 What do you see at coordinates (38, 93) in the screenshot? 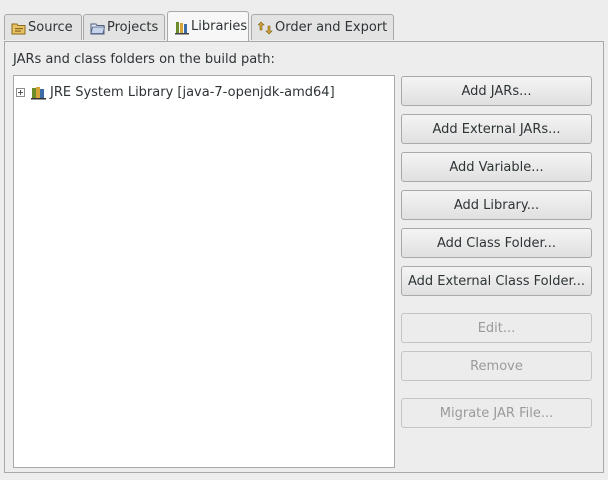
I see `library-icon` at bounding box center [38, 93].